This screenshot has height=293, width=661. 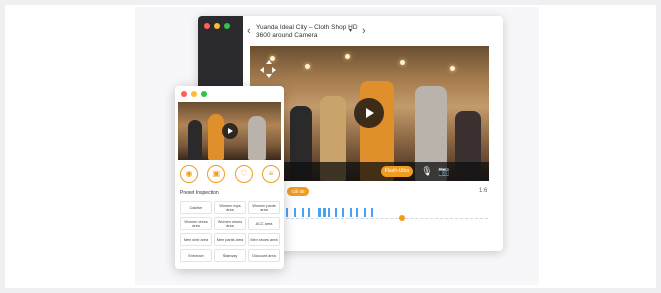 I want to click on preset-button: Cashier, so click(x=196, y=207).